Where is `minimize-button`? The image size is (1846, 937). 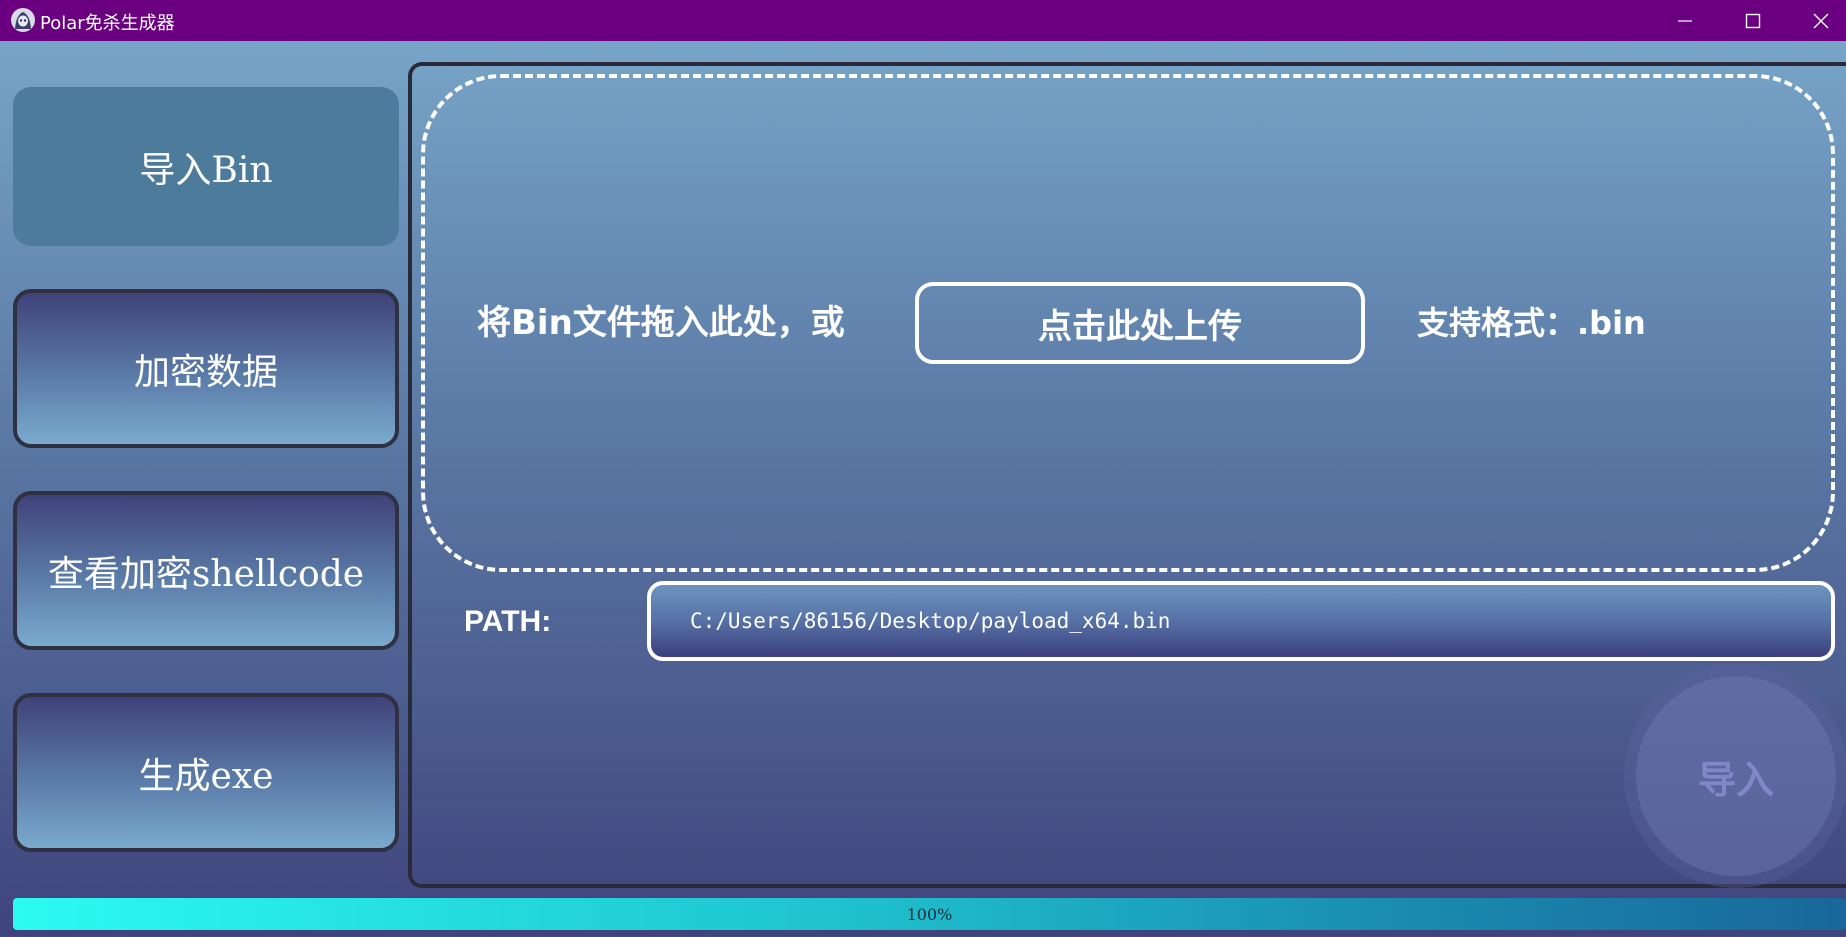 minimize-button is located at coordinates (1685, 20).